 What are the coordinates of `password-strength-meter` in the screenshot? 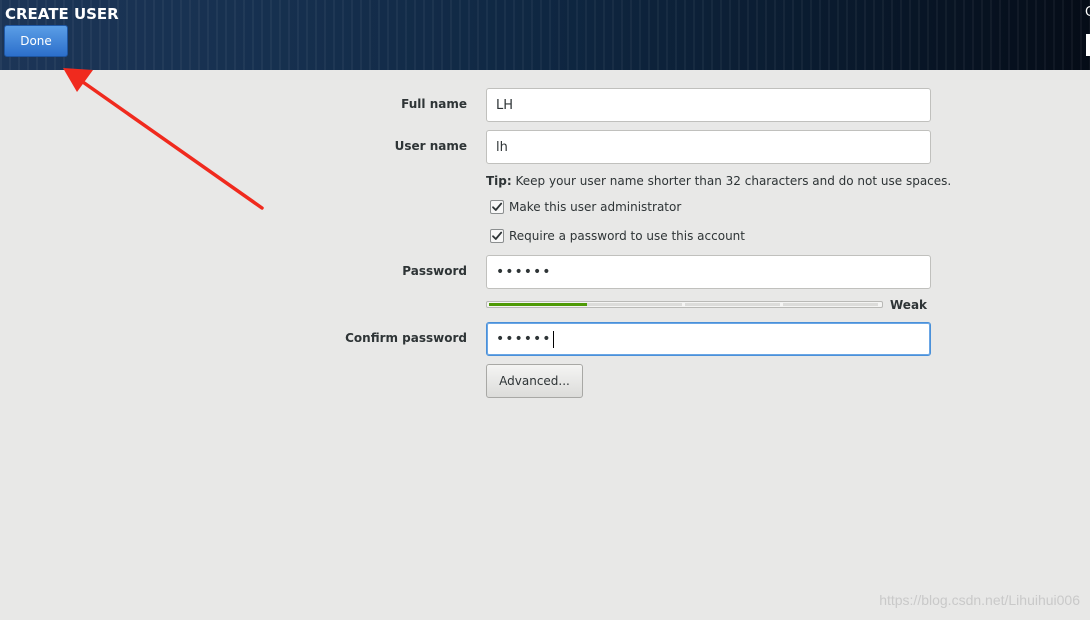 It's located at (684, 304).